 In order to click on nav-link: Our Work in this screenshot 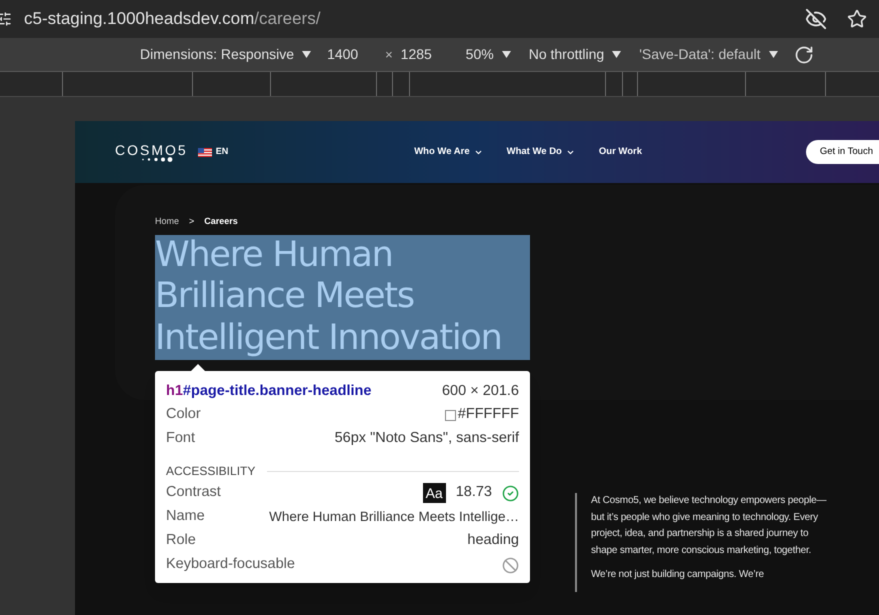, I will do `click(620, 152)`.